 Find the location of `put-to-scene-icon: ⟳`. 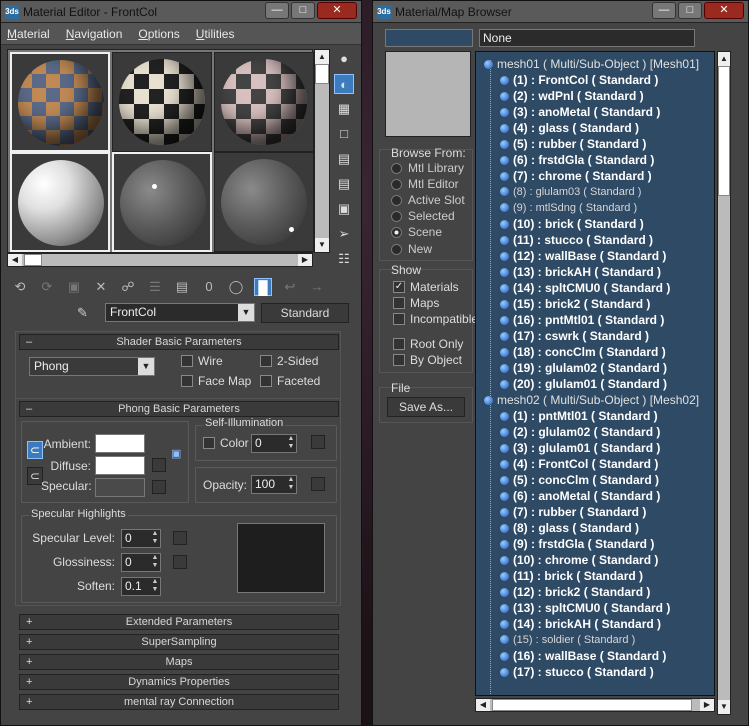

put-to-scene-icon: ⟳ is located at coordinates (47, 287).